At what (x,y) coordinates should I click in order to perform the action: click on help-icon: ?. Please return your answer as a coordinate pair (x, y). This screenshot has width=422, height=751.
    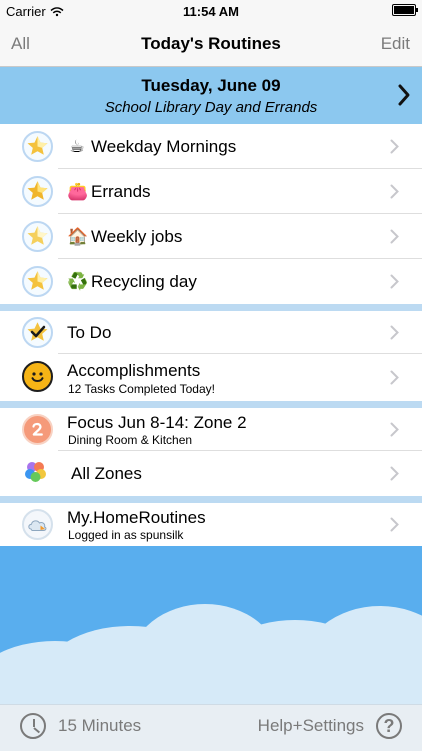
    Looking at the image, I should click on (389, 726).